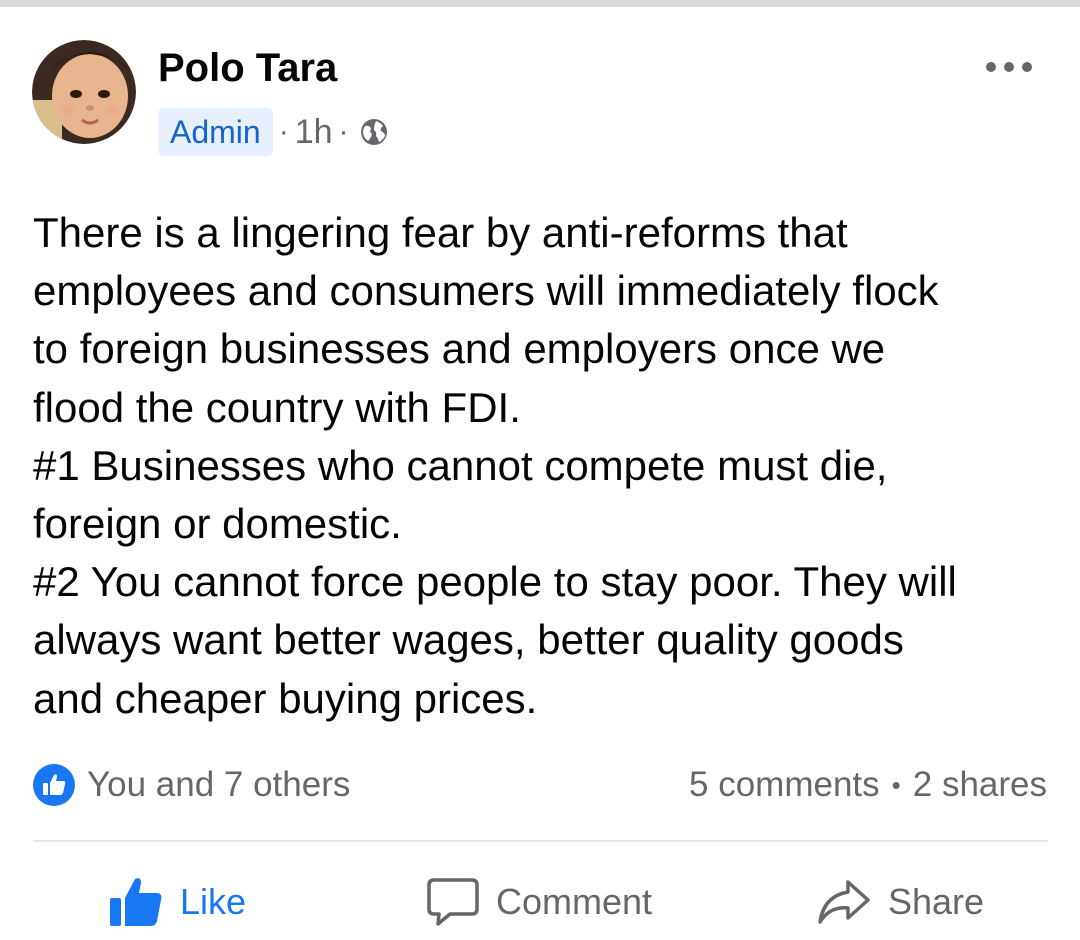 The image size is (1080, 940). What do you see at coordinates (217, 524) in the screenshot?
I see `post-body-line: foreign or domestic.` at bounding box center [217, 524].